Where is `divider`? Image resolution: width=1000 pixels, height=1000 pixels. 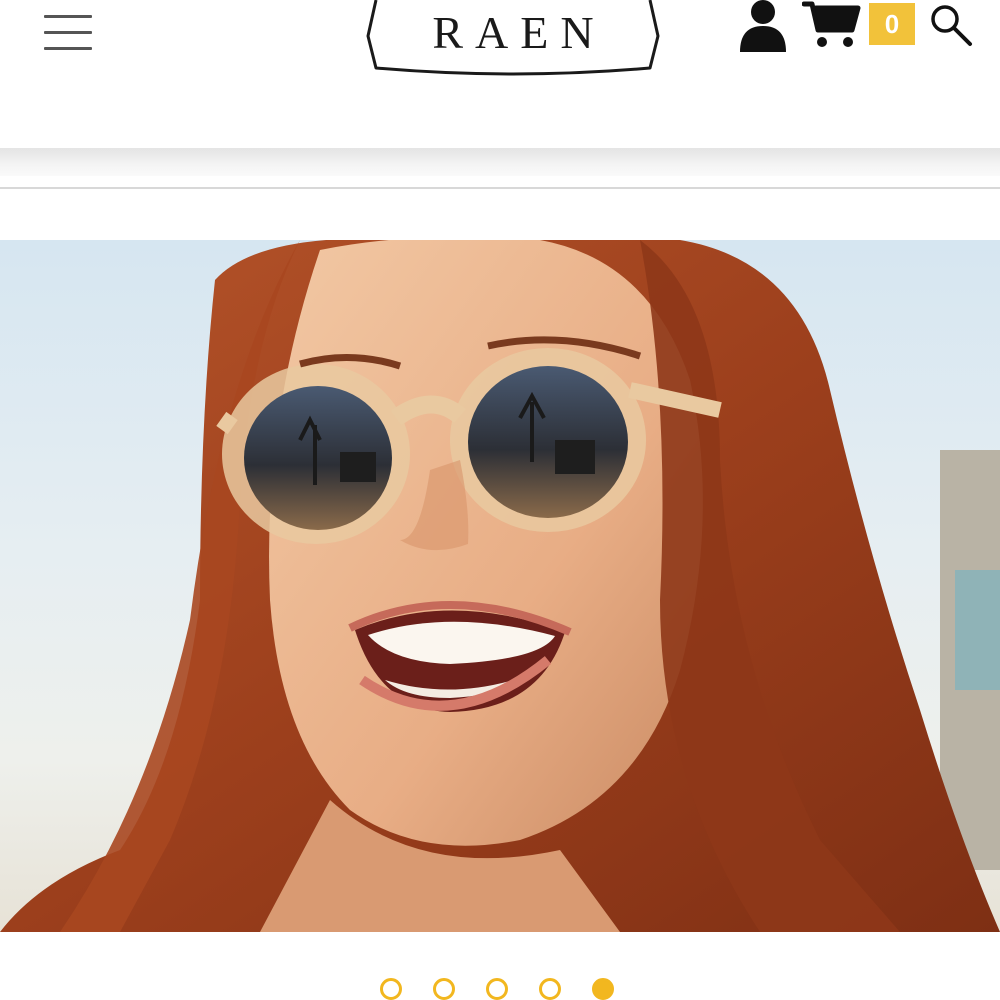
divider is located at coordinates (500, 188).